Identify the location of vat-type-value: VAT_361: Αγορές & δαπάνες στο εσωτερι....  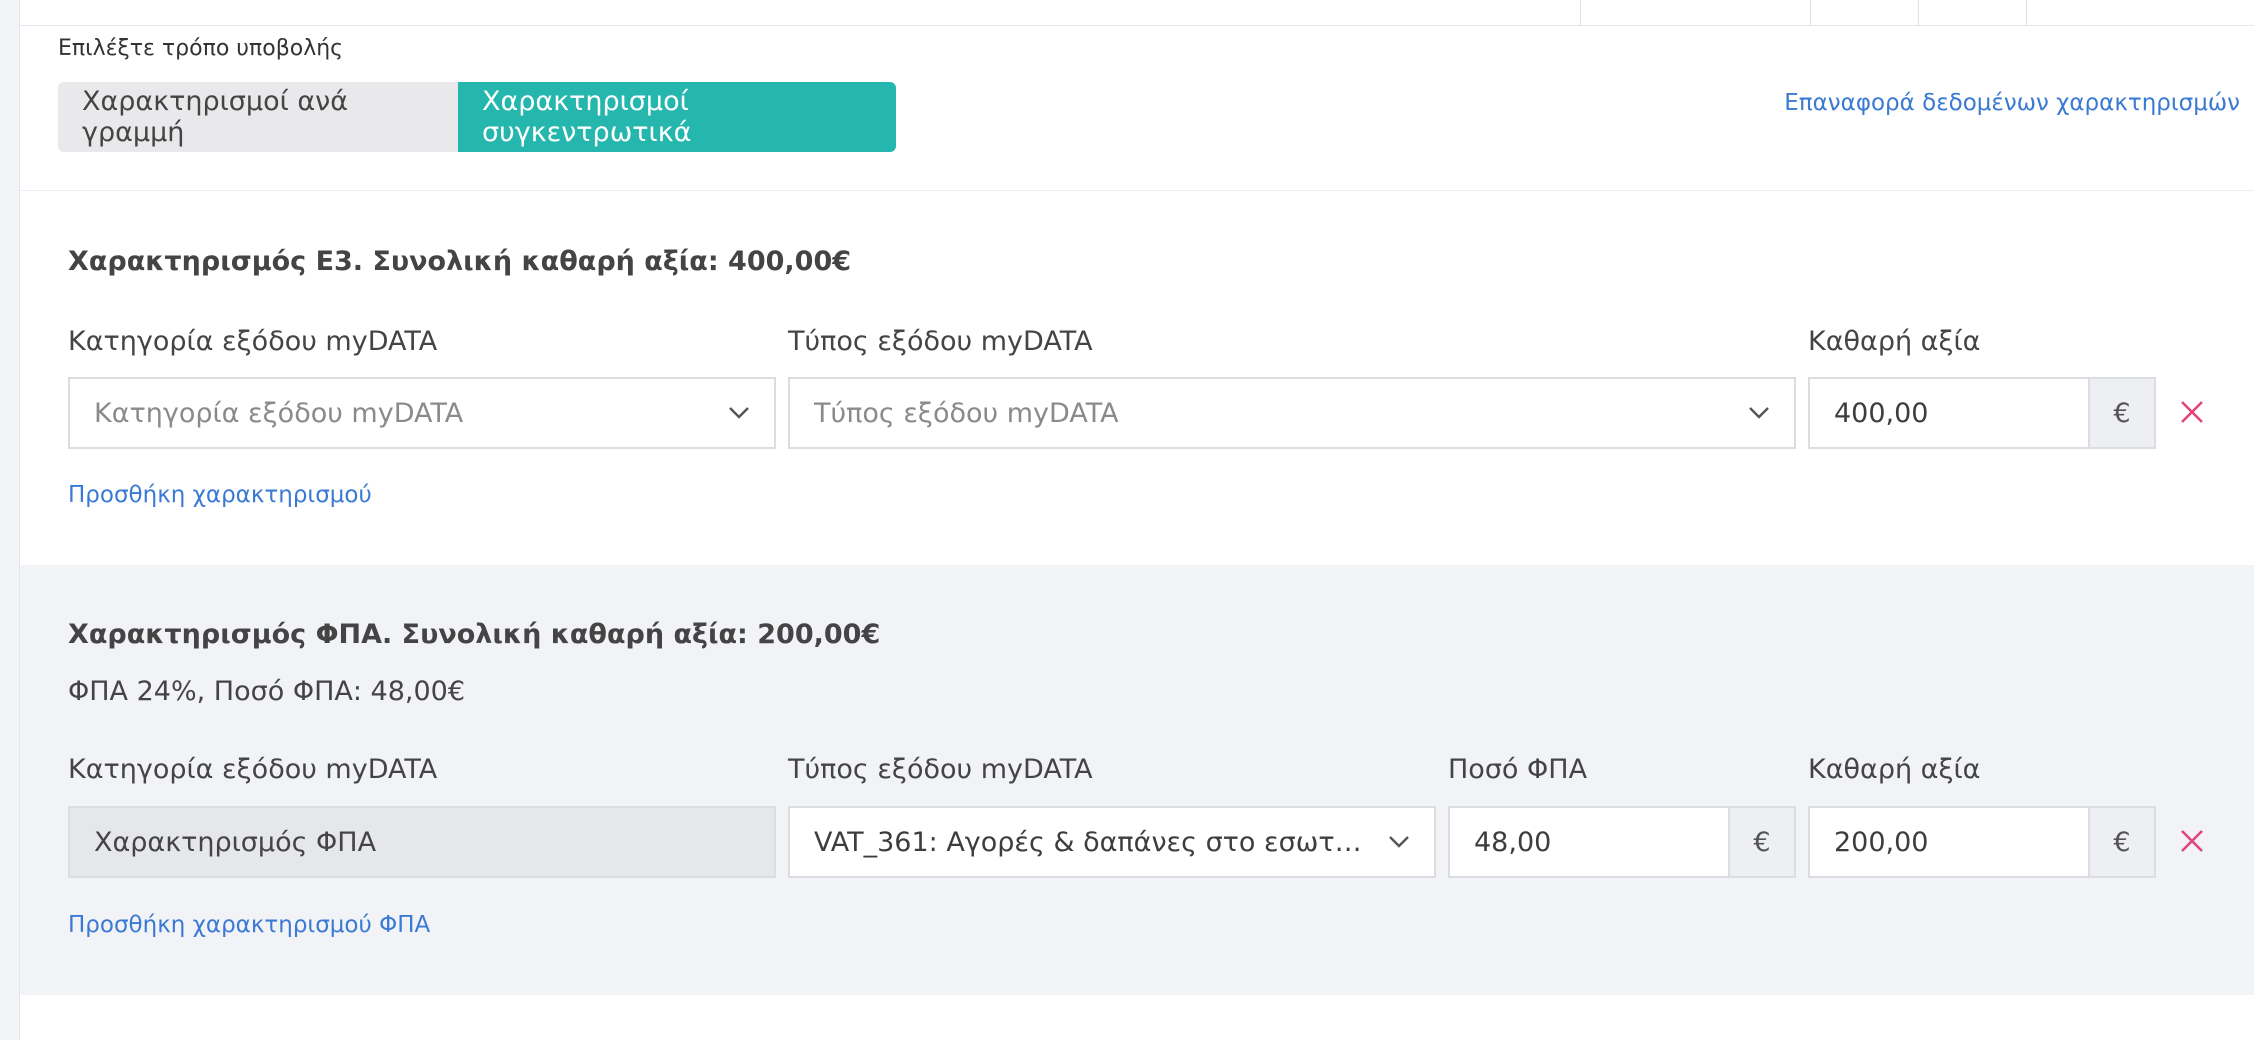
(1094, 842).